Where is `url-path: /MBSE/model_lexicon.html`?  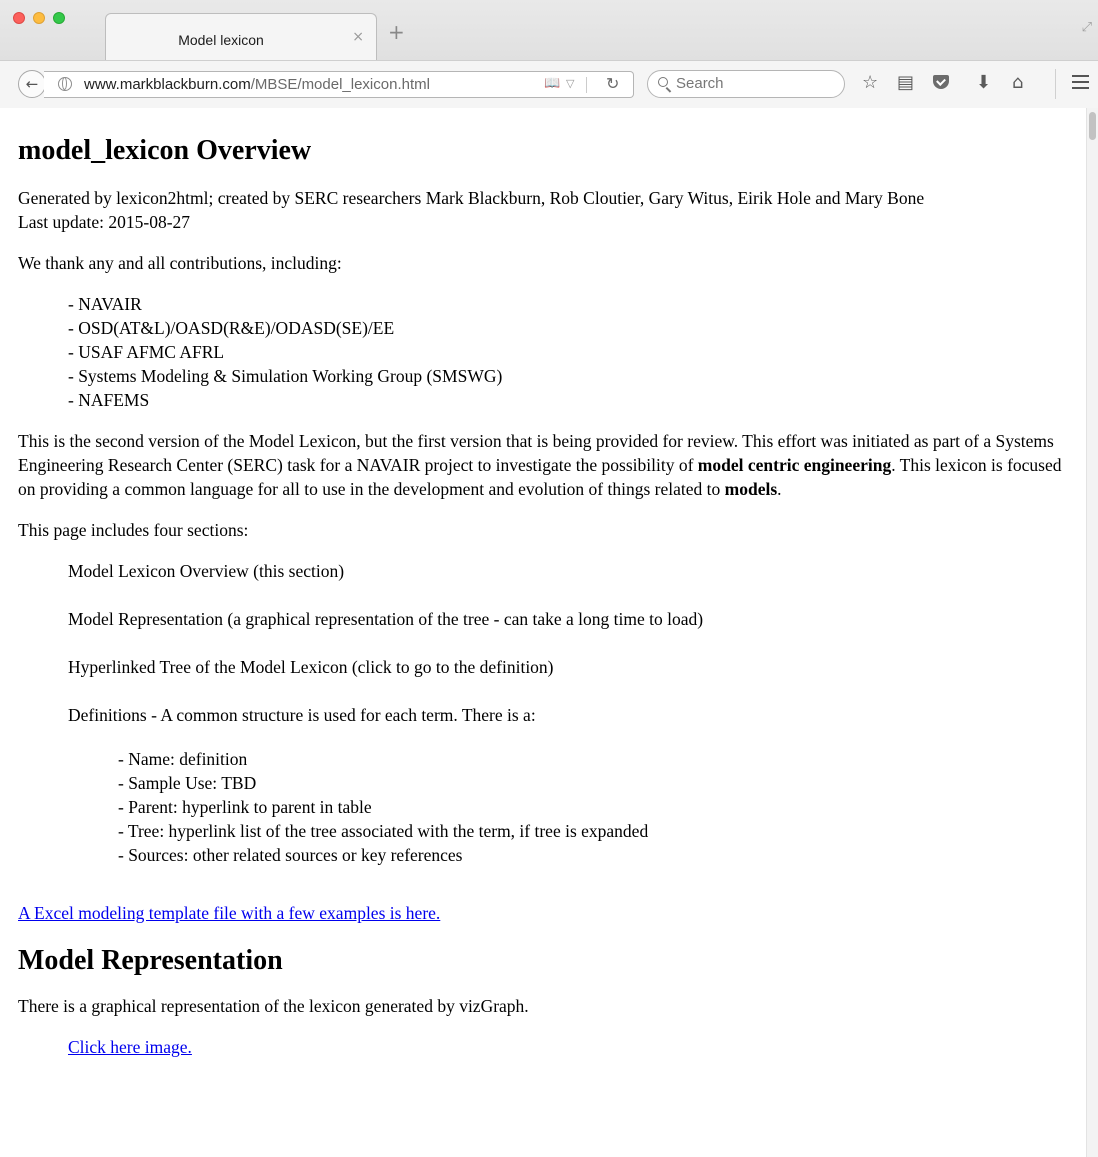 url-path: /MBSE/model_lexicon.html is located at coordinates (340, 84).